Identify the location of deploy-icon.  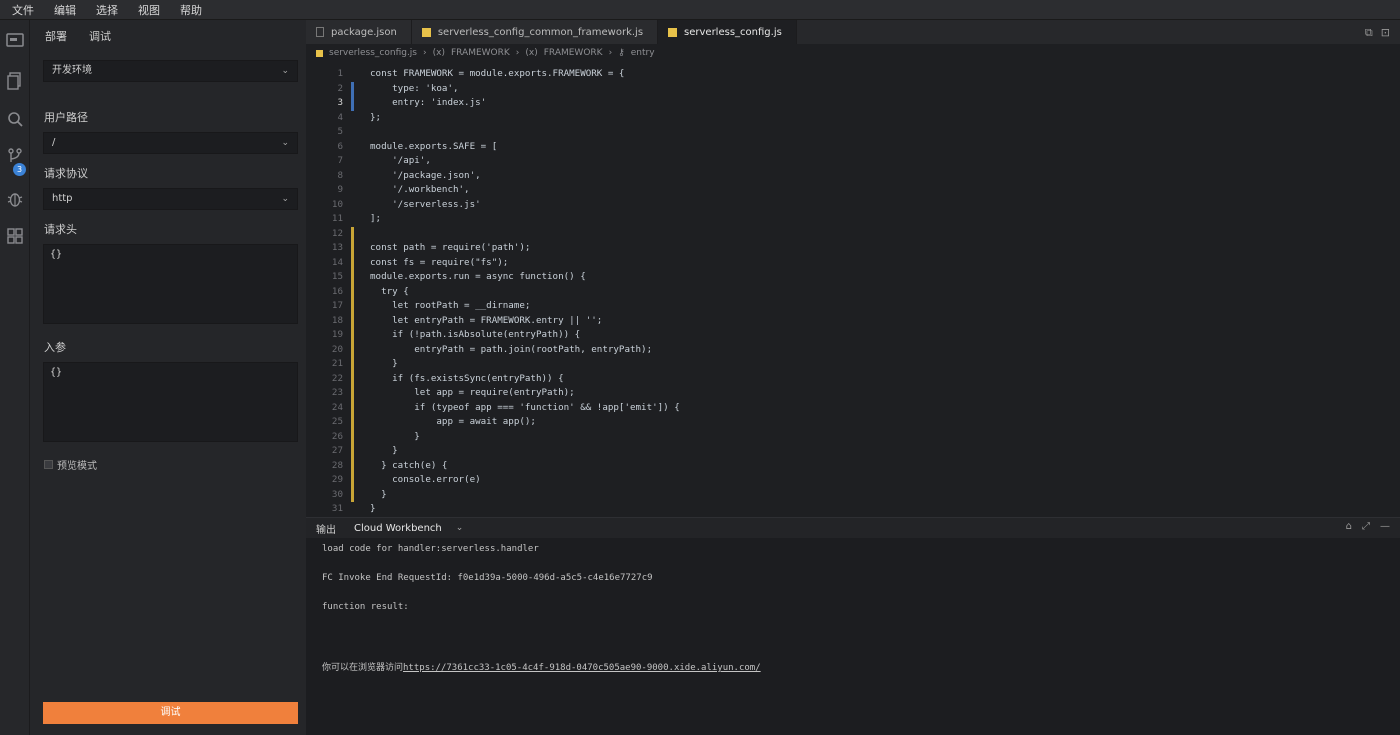
(15, 42).